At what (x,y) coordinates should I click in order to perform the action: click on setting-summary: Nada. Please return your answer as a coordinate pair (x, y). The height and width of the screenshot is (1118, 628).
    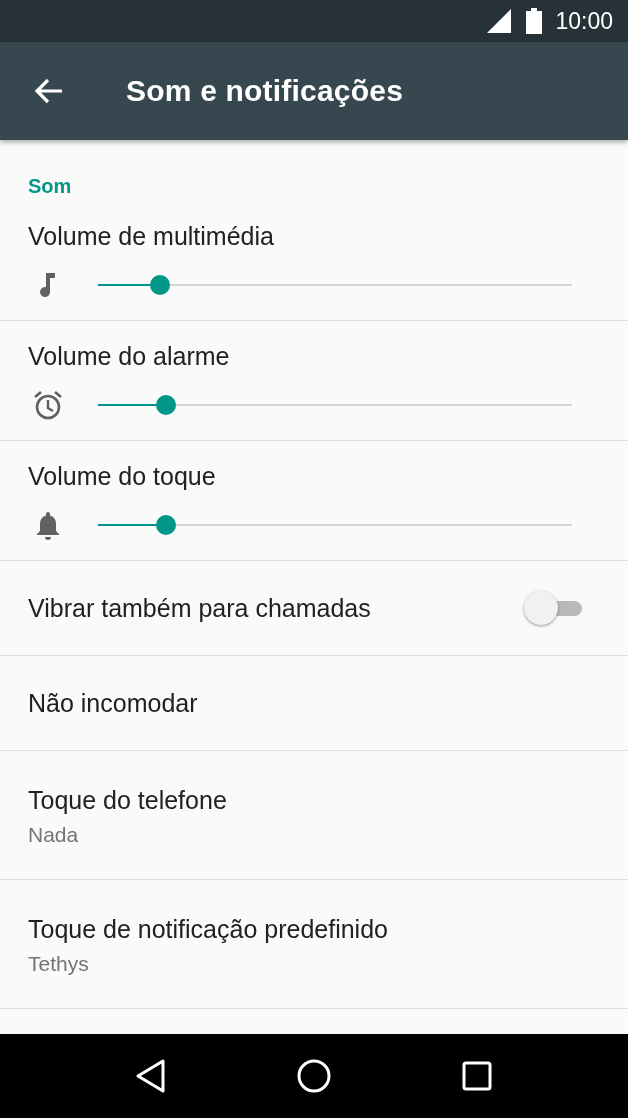
    Looking at the image, I should click on (54, 835).